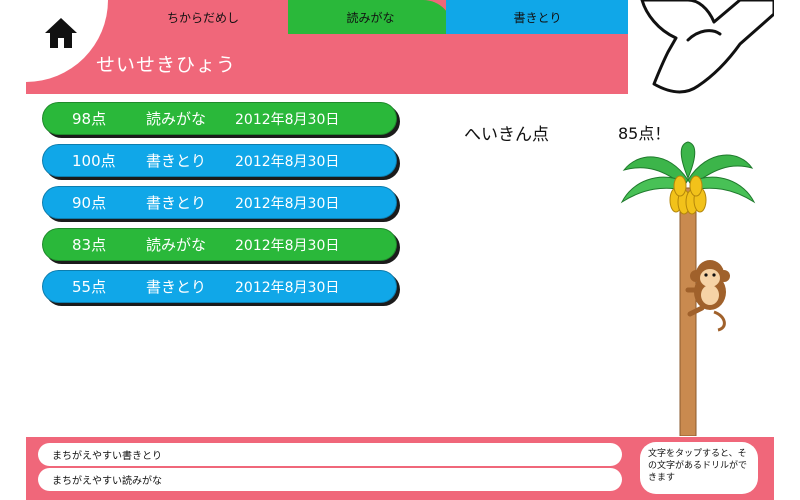 The image size is (800, 500). I want to click on score-value: 98点, so click(89, 119).